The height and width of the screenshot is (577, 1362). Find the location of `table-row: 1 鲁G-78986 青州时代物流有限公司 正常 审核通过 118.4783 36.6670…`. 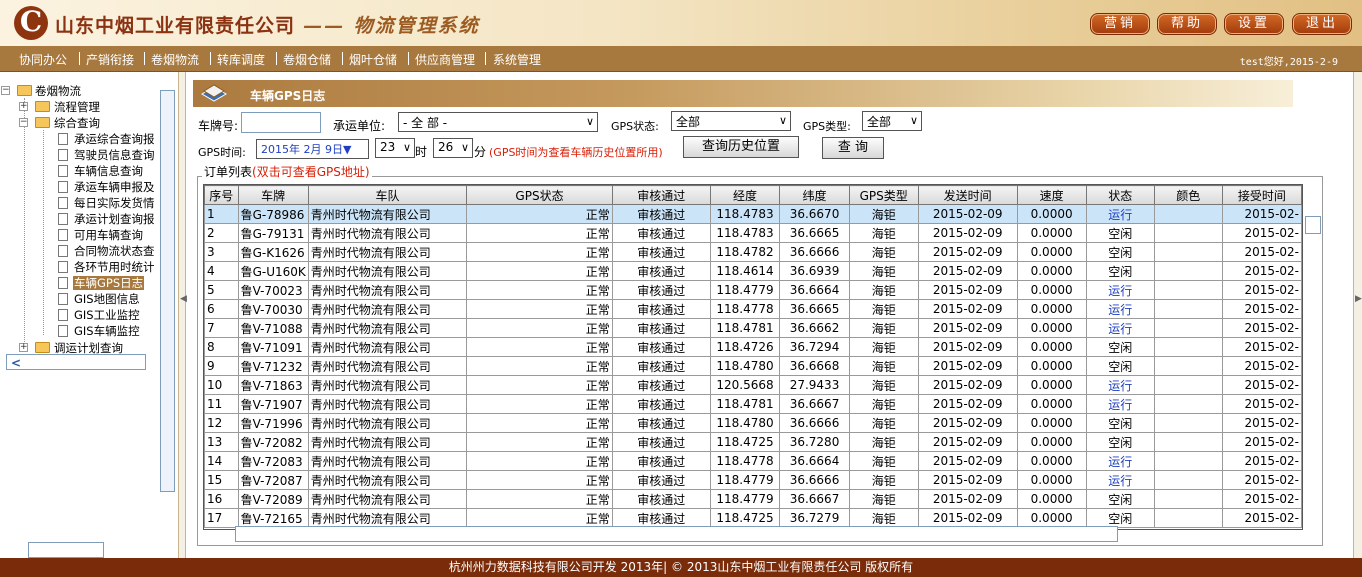

table-row: 1 鲁G-78986 青州时代物流有限公司 正常 审核通过 118.4783 36.6670… is located at coordinates (753, 214).